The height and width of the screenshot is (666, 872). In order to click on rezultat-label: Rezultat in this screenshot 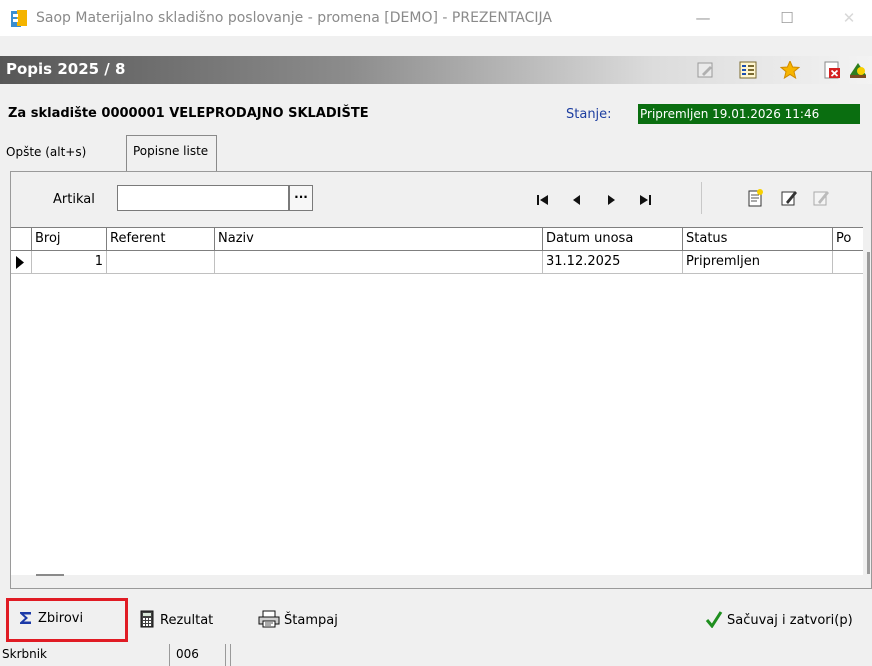, I will do `click(187, 620)`.